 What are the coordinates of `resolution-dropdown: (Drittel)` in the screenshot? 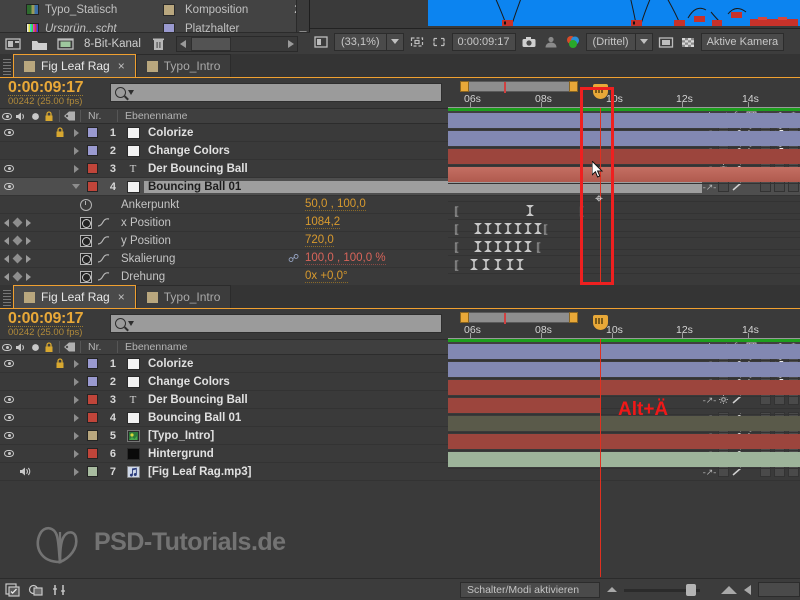 It's located at (619, 41).